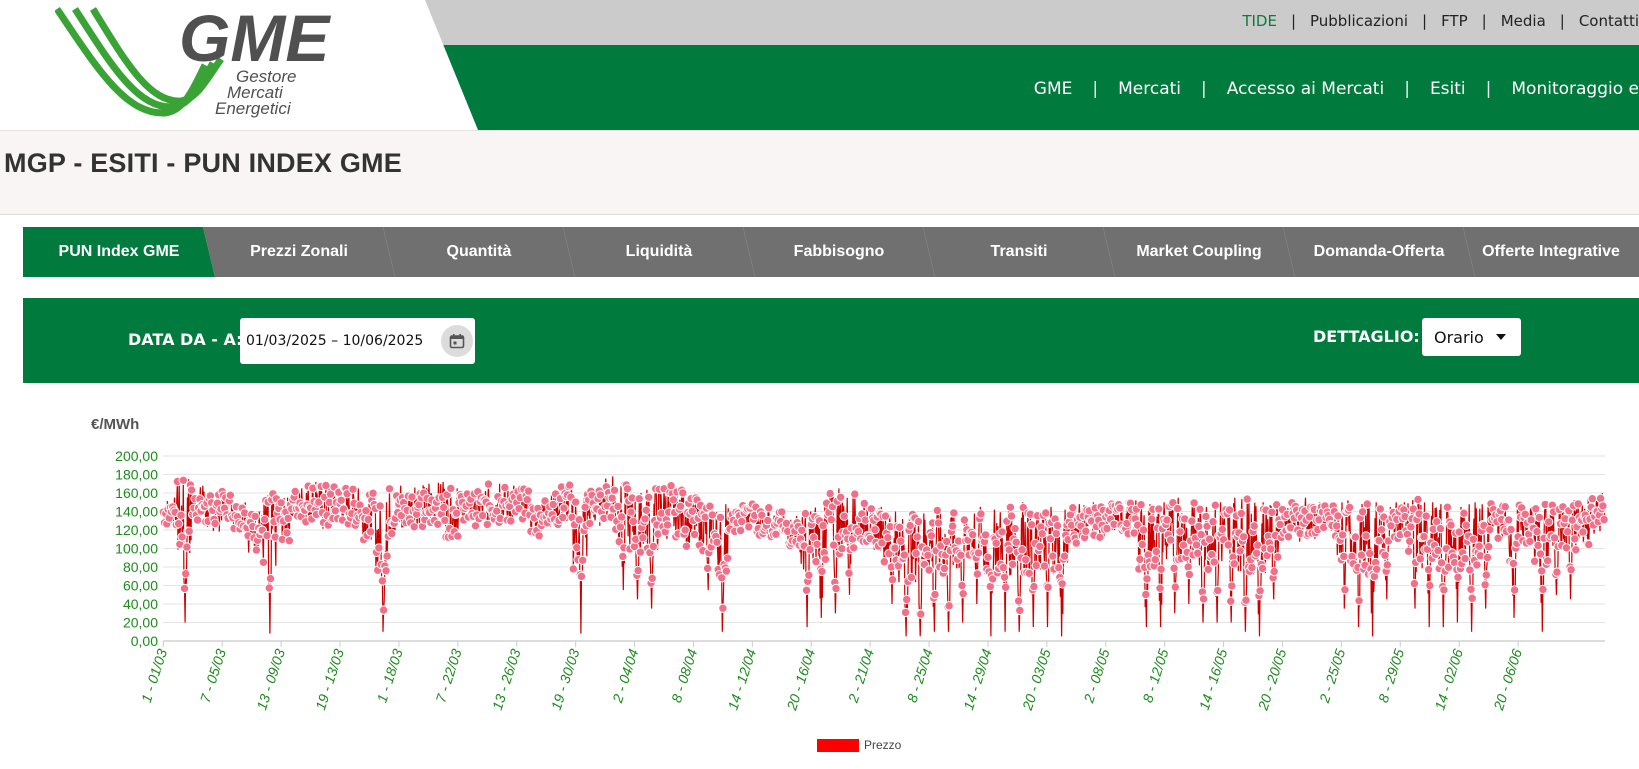 The height and width of the screenshot is (769, 1639). I want to click on tab-fabbisogno: Fabbisogno, so click(839, 252).